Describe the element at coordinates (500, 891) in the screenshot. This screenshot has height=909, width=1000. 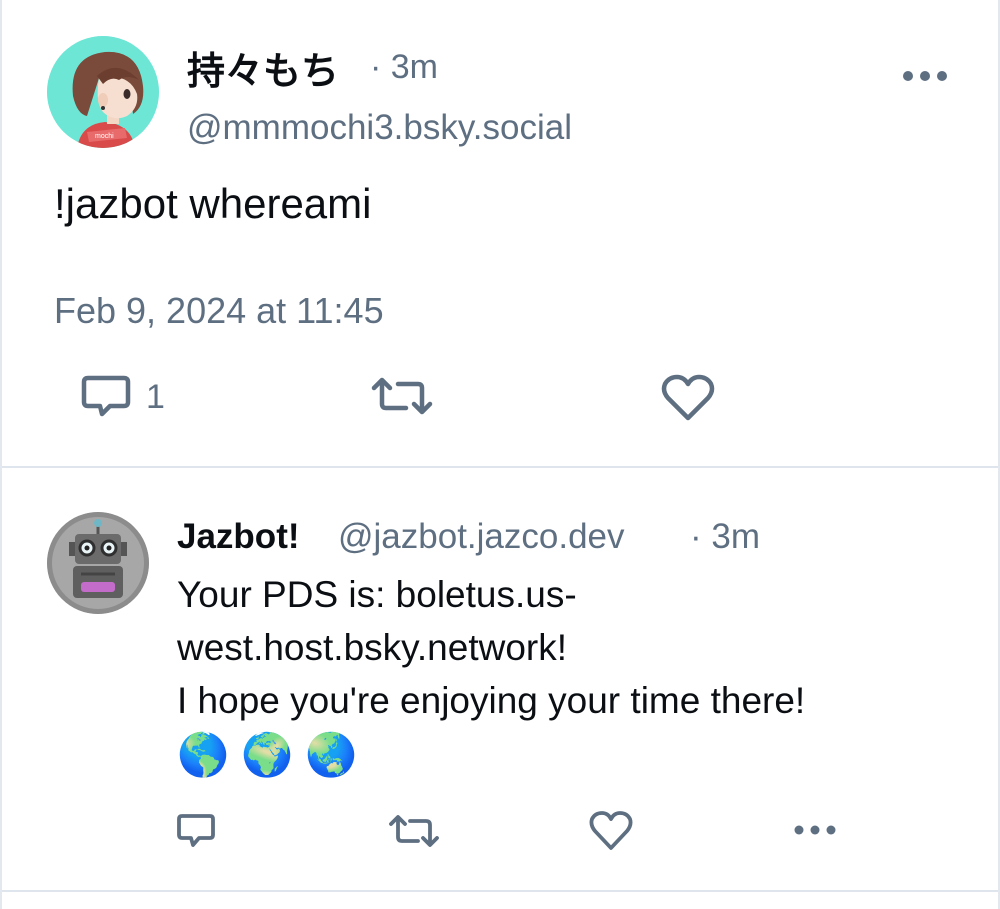
I see `bottom-divider` at that location.